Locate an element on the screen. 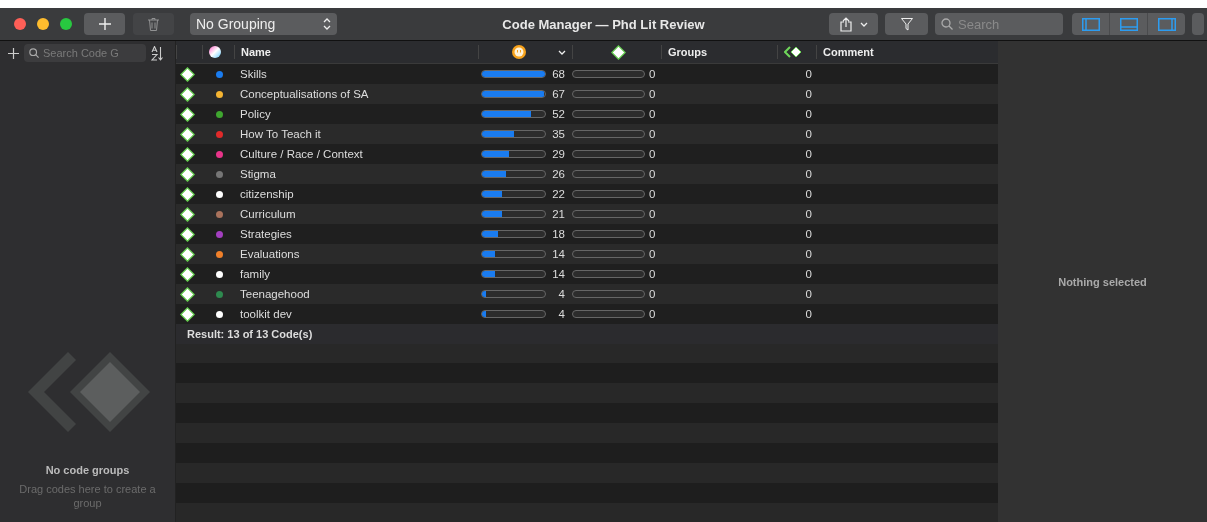  column-header: Groups is located at coordinates (719, 52).